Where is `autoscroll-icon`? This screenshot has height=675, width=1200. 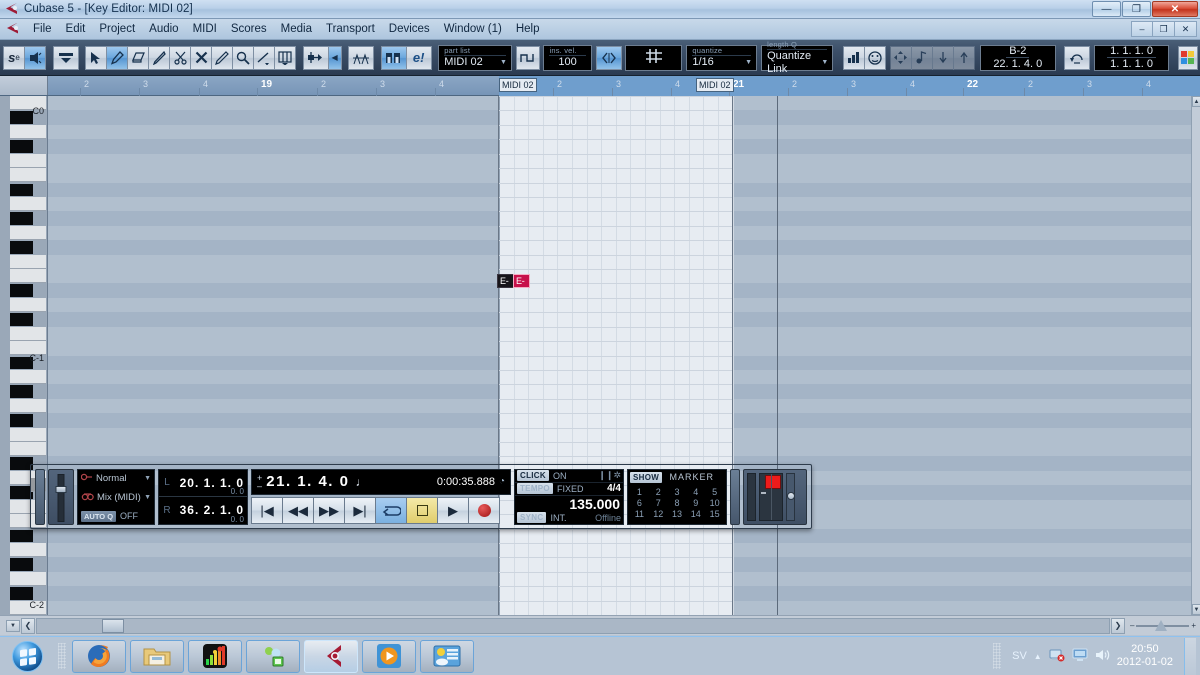
autoscroll-icon is located at coordinates (315, 57).